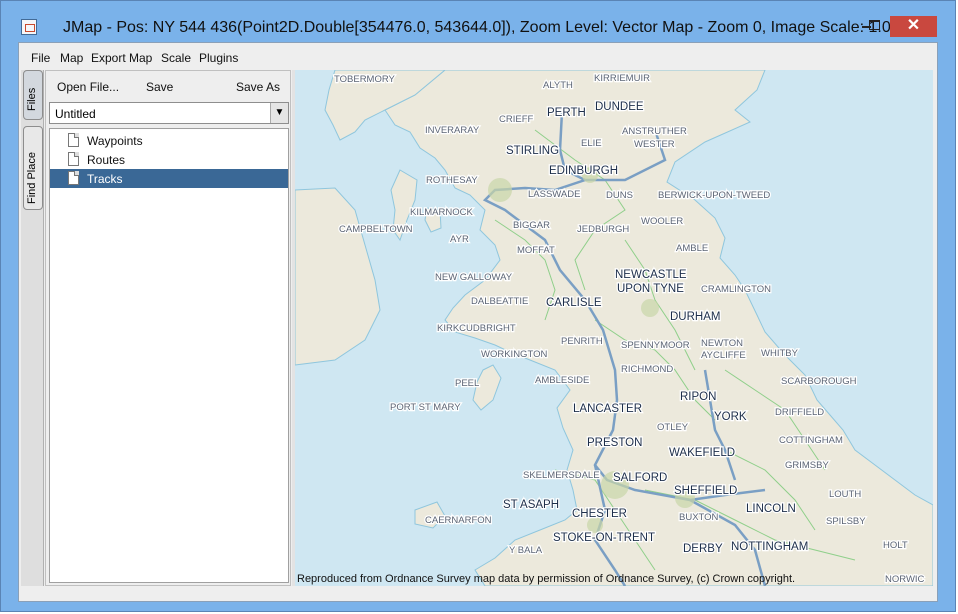 The width and height of the screenshot is (958, 614). Describe the element at coordinates (702, 453) in the screenshot. I see `place-label: WAKEFIELD` at that location.